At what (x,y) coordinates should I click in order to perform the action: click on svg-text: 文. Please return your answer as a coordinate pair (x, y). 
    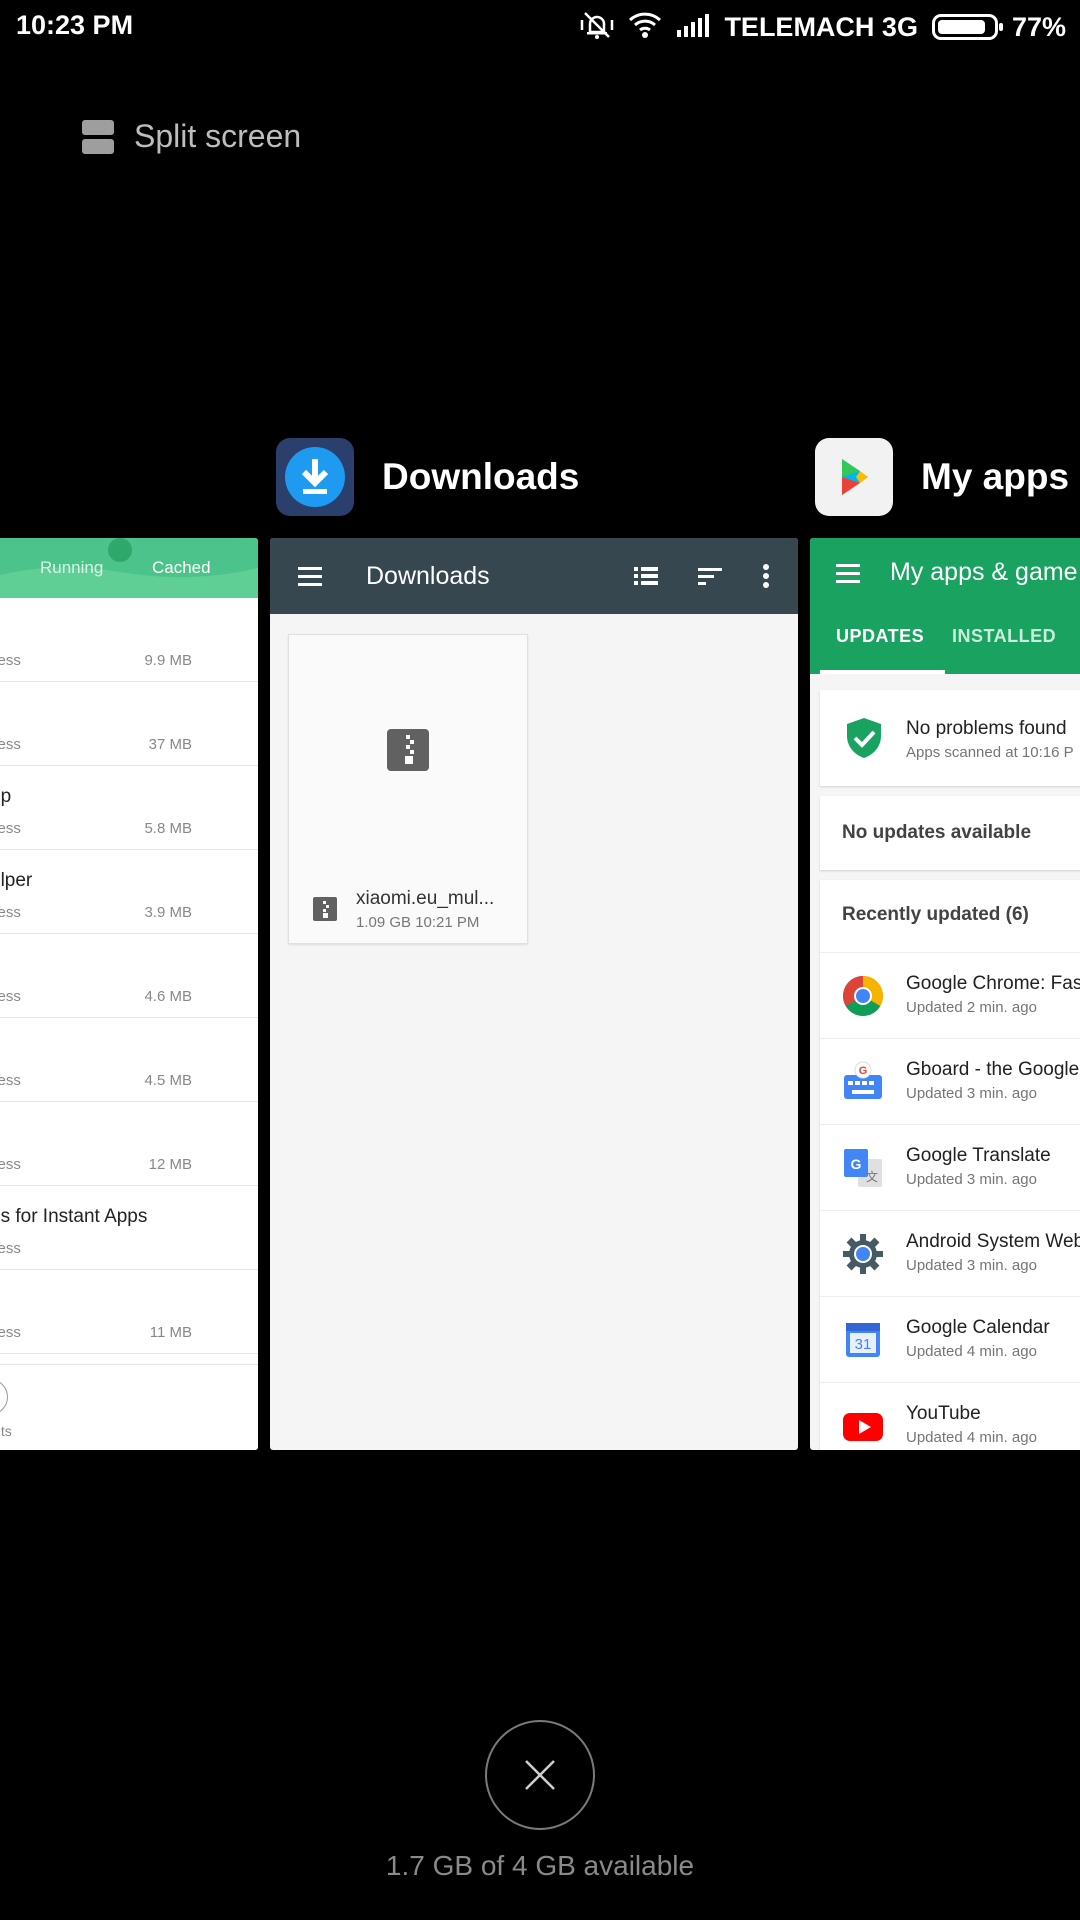
    Looking at the image, I should click on (872, 1176).